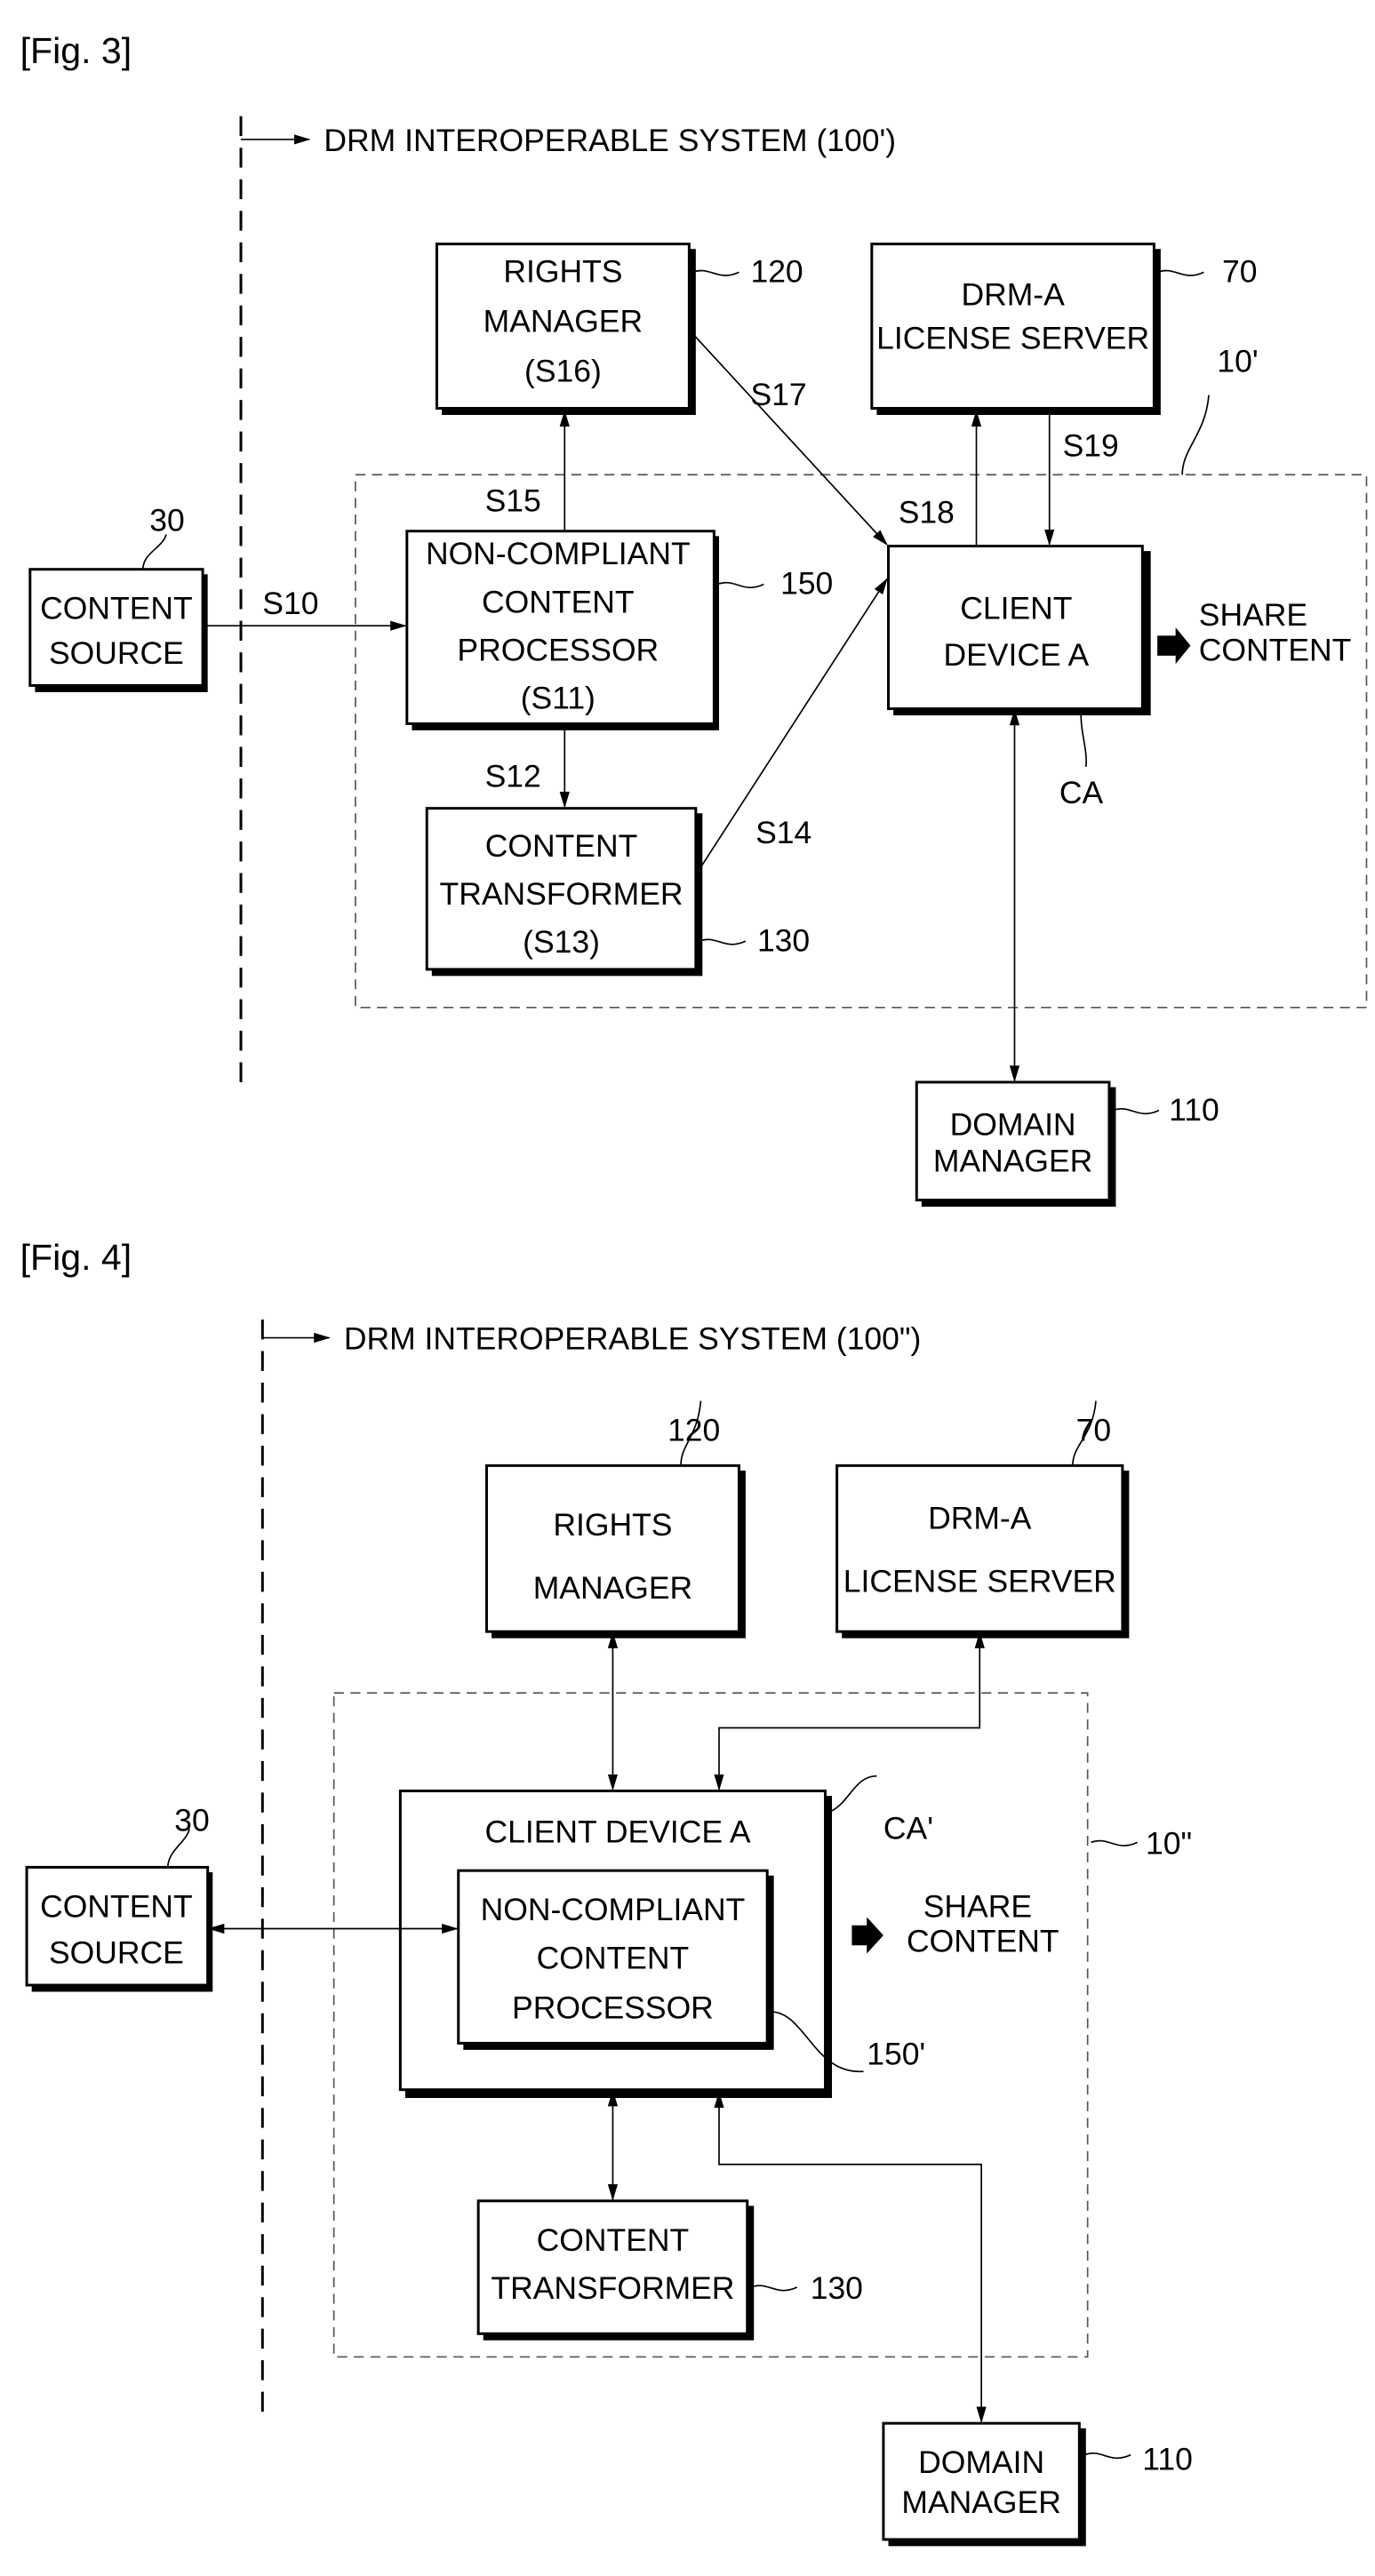 This screenshot has width=1375, height=2576. What do you see at coordinates (166, 520) in the screenshot?
I see `fig3-source-ref: 30` at bounding box center [166, 520].